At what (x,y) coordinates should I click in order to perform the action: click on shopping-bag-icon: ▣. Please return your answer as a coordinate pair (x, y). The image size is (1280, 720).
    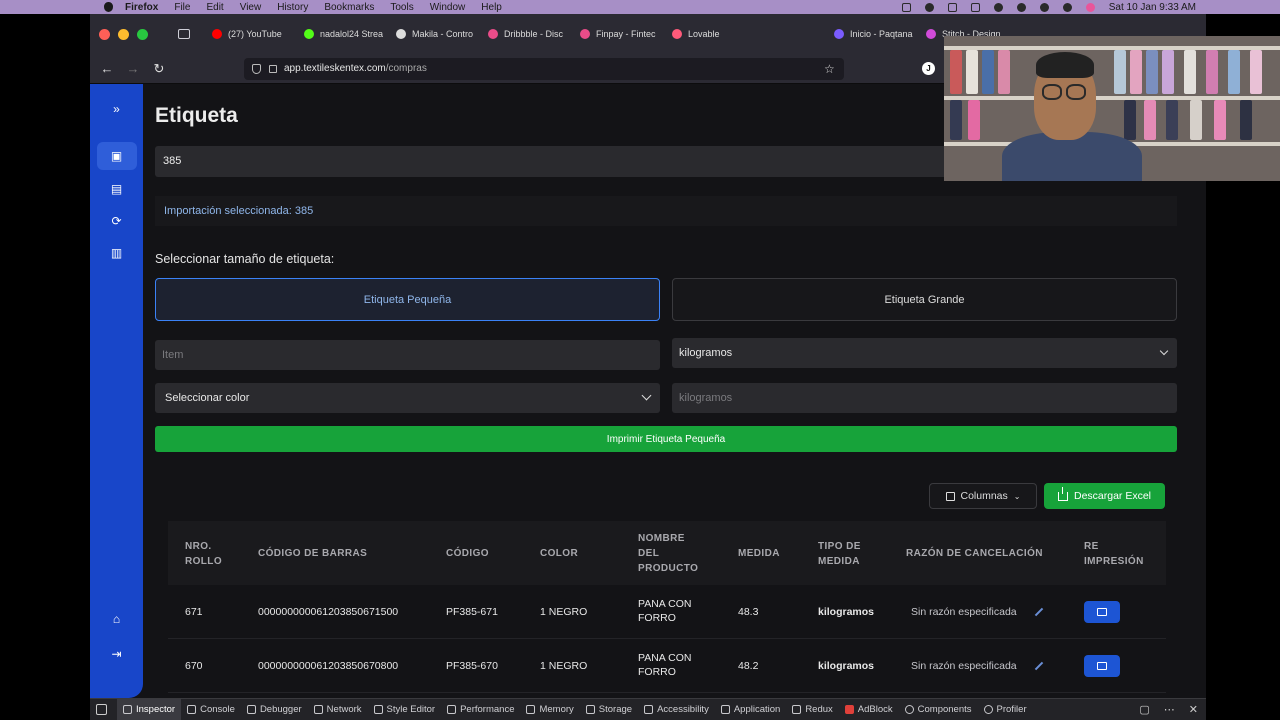
    Looking at the image, I should click on (116, 155).